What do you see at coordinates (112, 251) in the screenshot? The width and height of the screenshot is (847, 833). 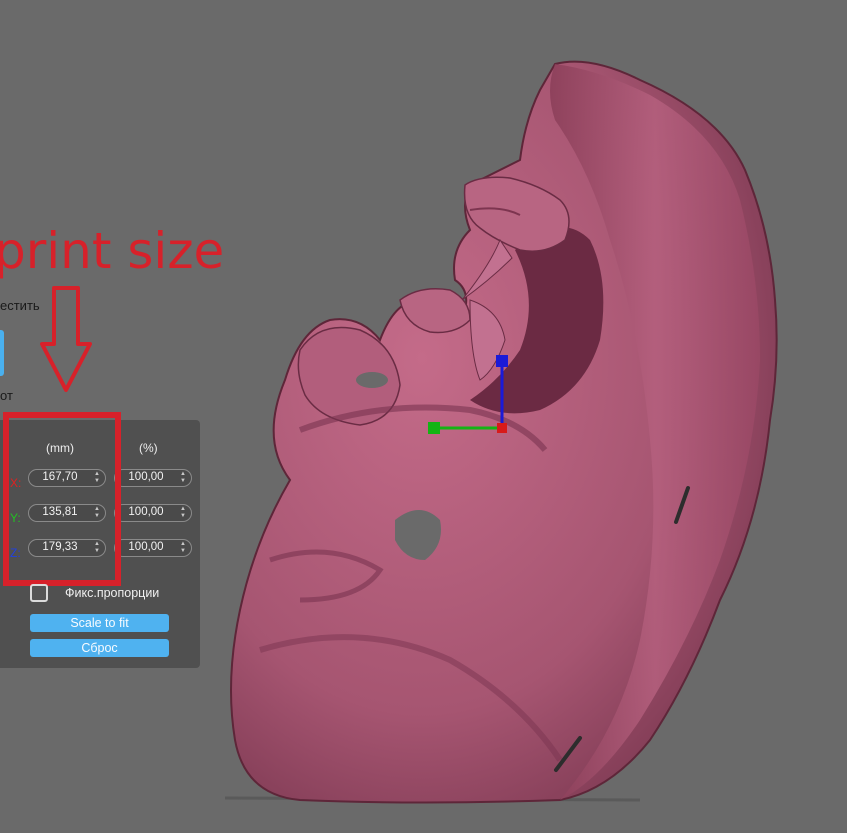 I see `print-size-annotation: print size` at bounding box center [112, 251].